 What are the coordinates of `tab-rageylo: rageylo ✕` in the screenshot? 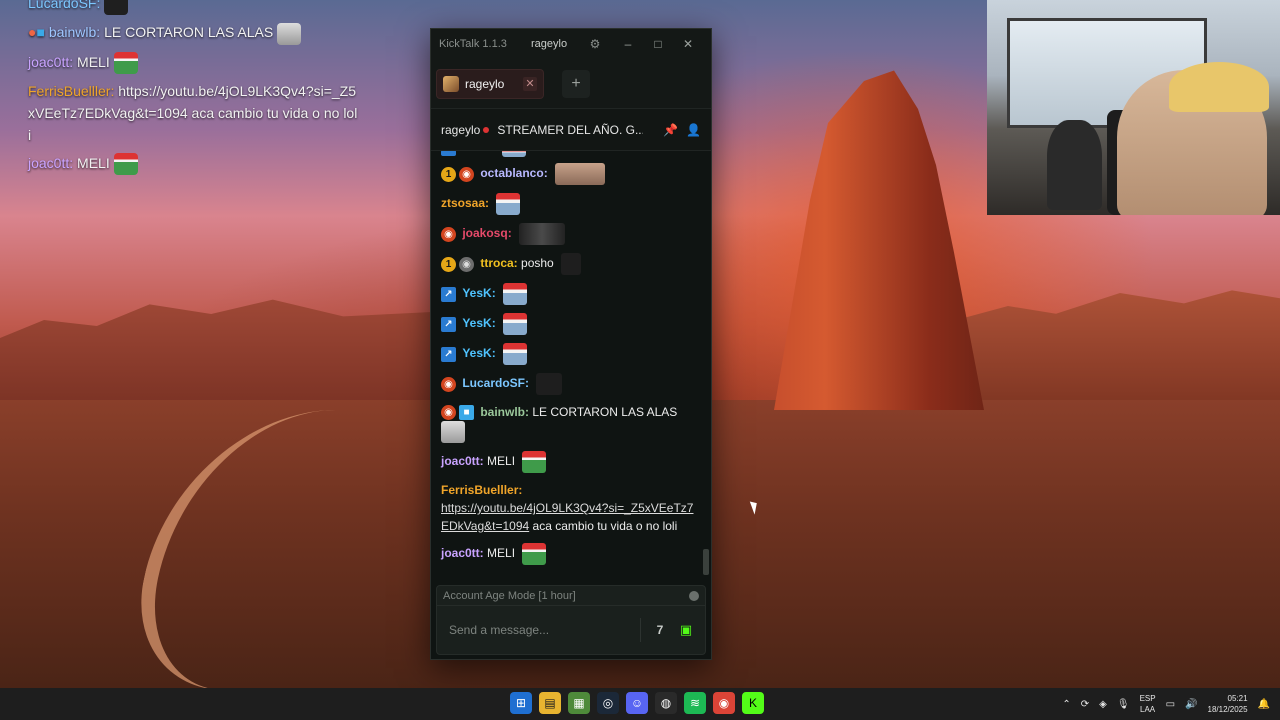 It's located at (490, 83).